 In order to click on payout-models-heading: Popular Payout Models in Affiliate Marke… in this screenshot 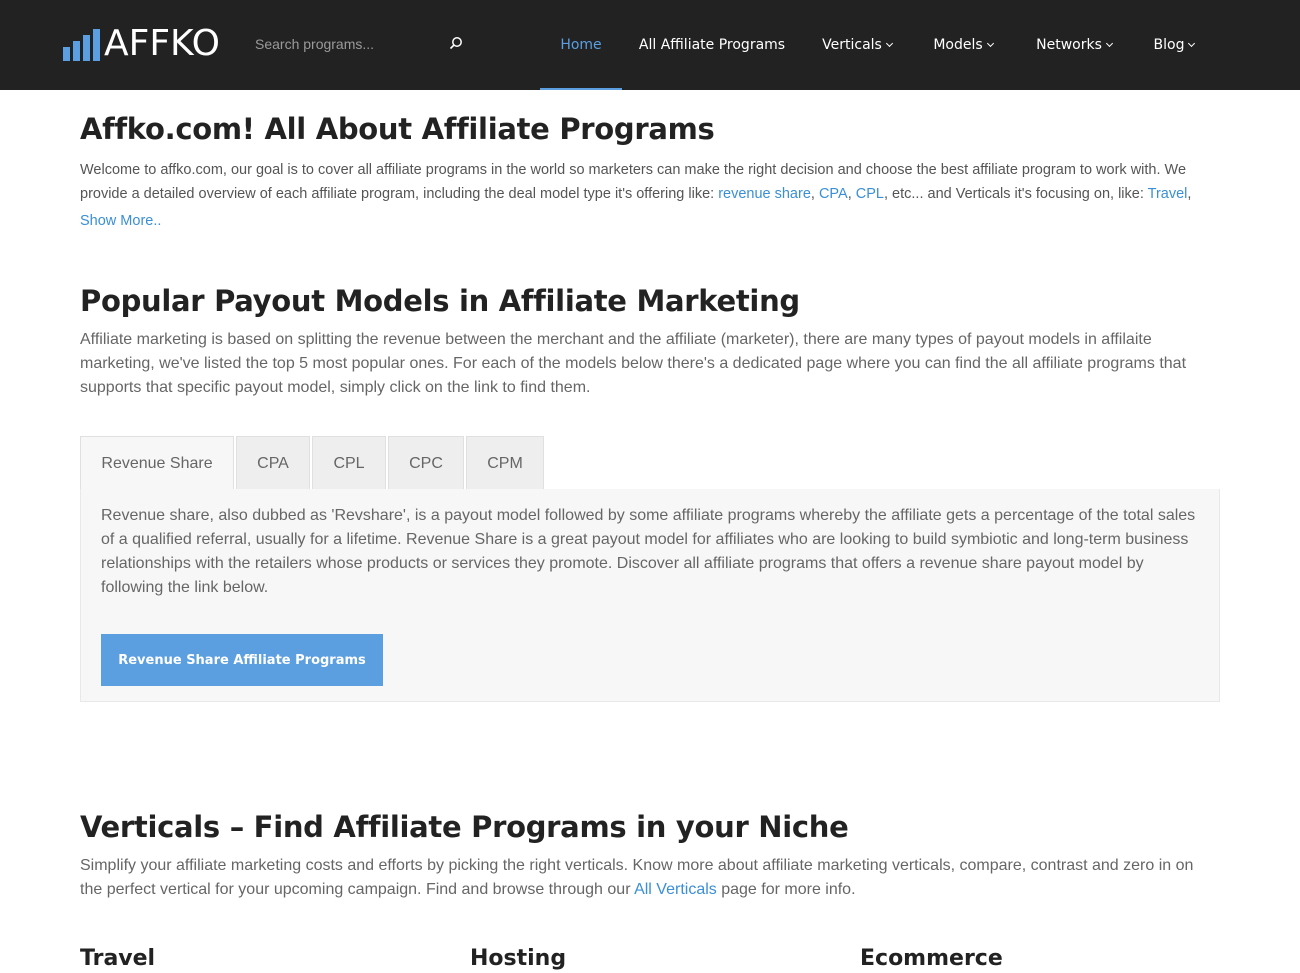, I will do `click(440, 301)`.